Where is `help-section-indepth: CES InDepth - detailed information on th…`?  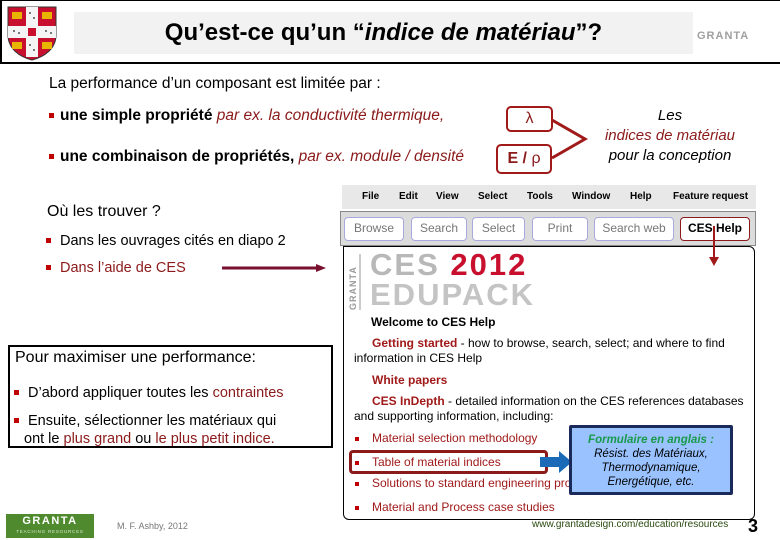
help-section-indepth: CES InDepth - detailed information on th… is located at coordinates (549, 408).